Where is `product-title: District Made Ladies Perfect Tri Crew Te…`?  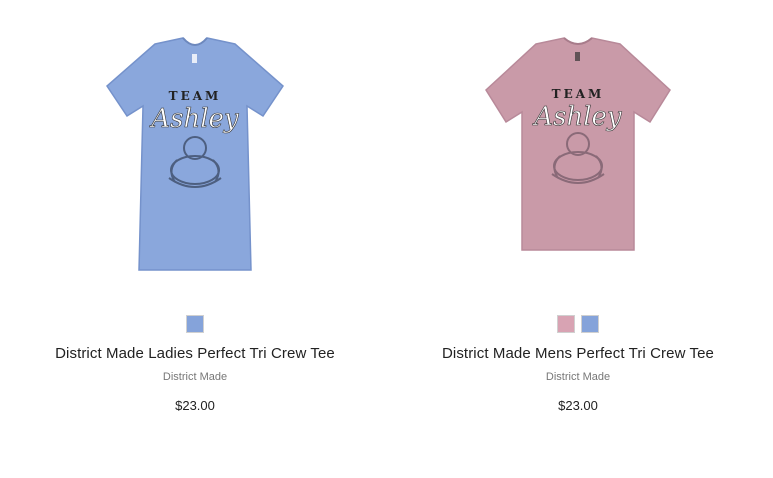 product-title: District Made Ladies Perfect Tri Crew Te… is located at coordinates (195, 353).